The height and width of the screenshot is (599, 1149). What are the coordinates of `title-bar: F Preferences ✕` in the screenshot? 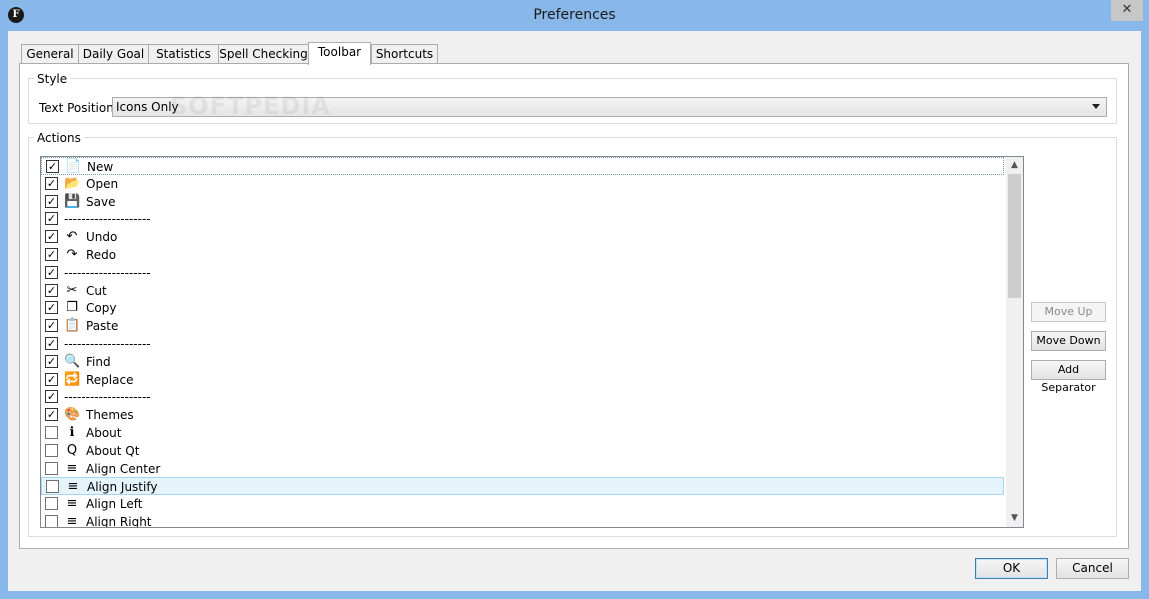 It's located at (574, 15).